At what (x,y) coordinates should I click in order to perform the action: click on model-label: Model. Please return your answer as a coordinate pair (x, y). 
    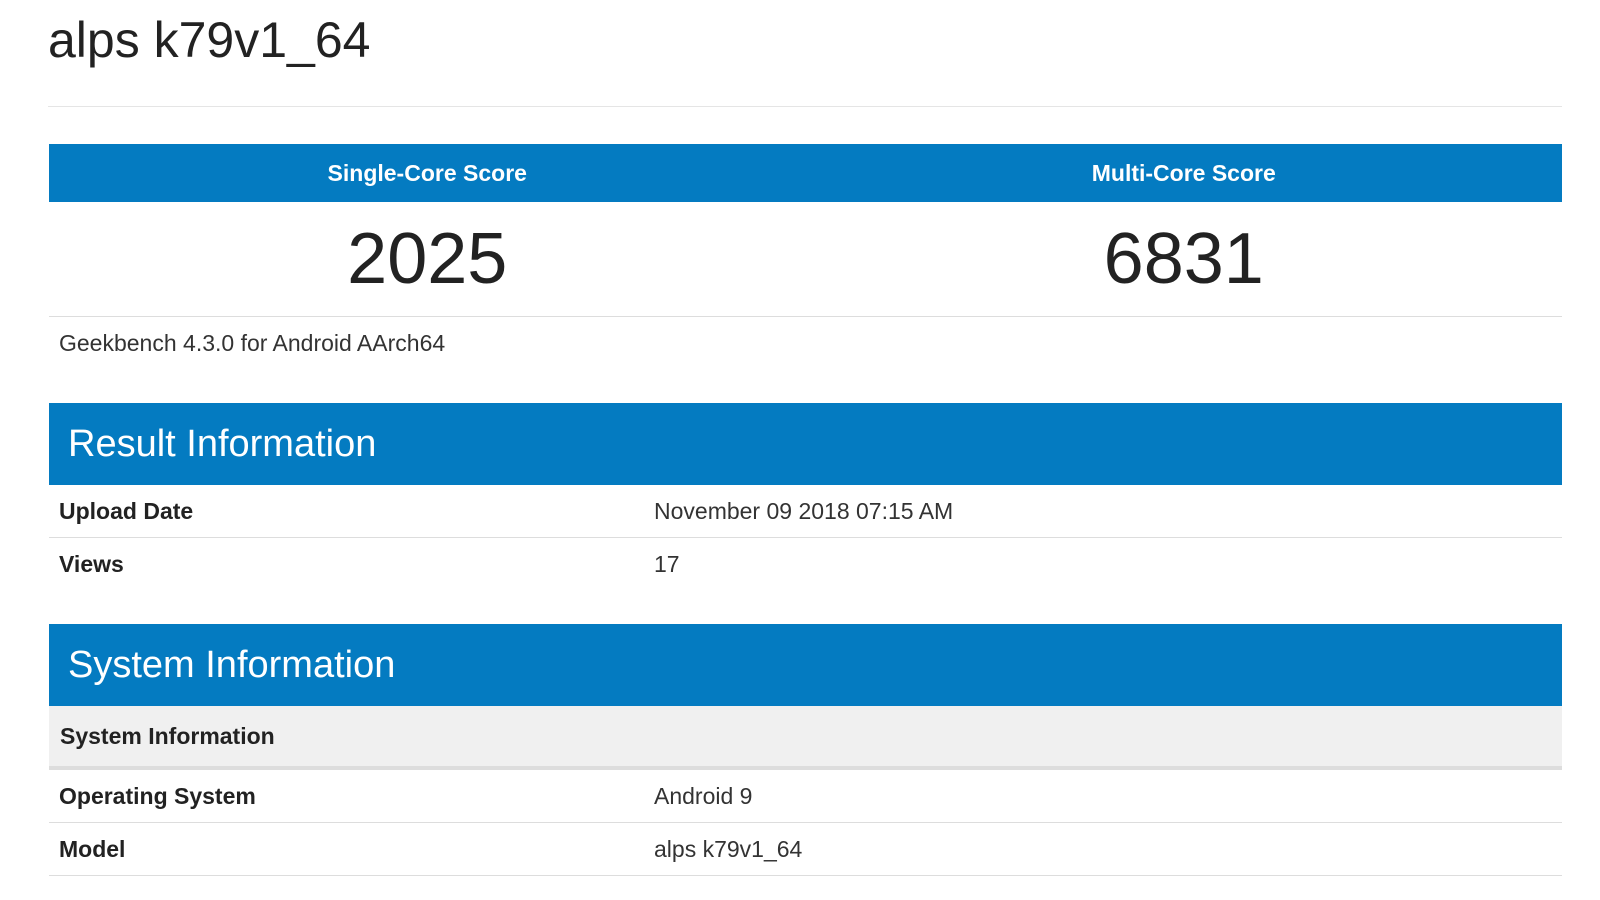
    Looking at the image, I should click on (92, 848).